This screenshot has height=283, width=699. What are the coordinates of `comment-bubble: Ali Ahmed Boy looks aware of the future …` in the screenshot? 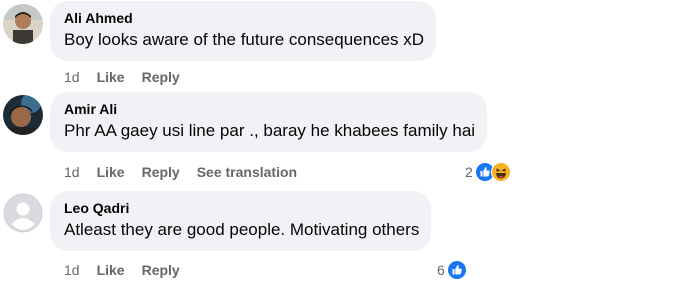 It's located at (243, 31).